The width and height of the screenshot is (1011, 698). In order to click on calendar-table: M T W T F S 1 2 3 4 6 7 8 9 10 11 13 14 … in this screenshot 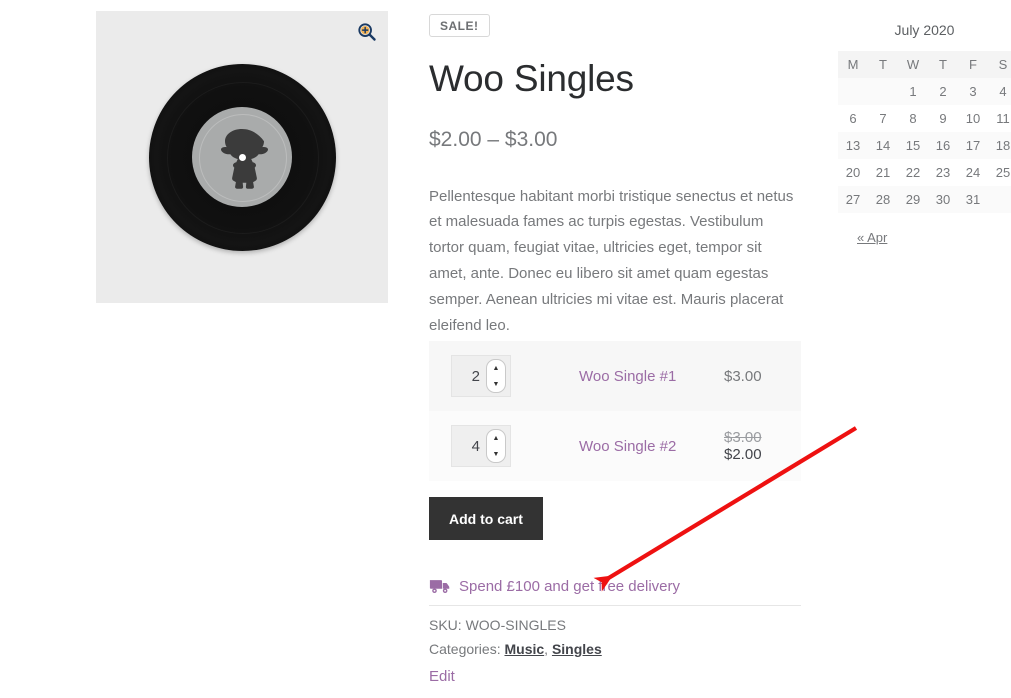, I will do `click(924, 132)`.